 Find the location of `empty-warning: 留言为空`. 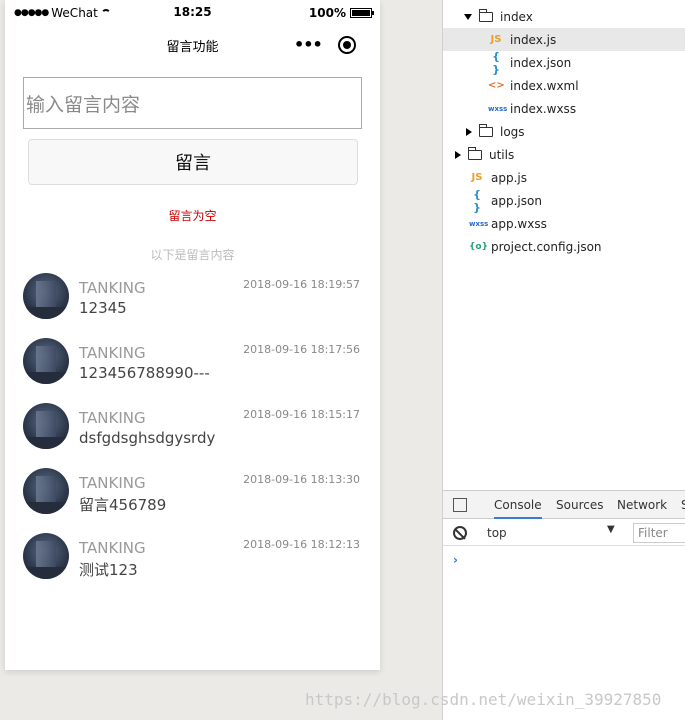

empty-warning: 留言为空 is located at coordinates (192, 216).